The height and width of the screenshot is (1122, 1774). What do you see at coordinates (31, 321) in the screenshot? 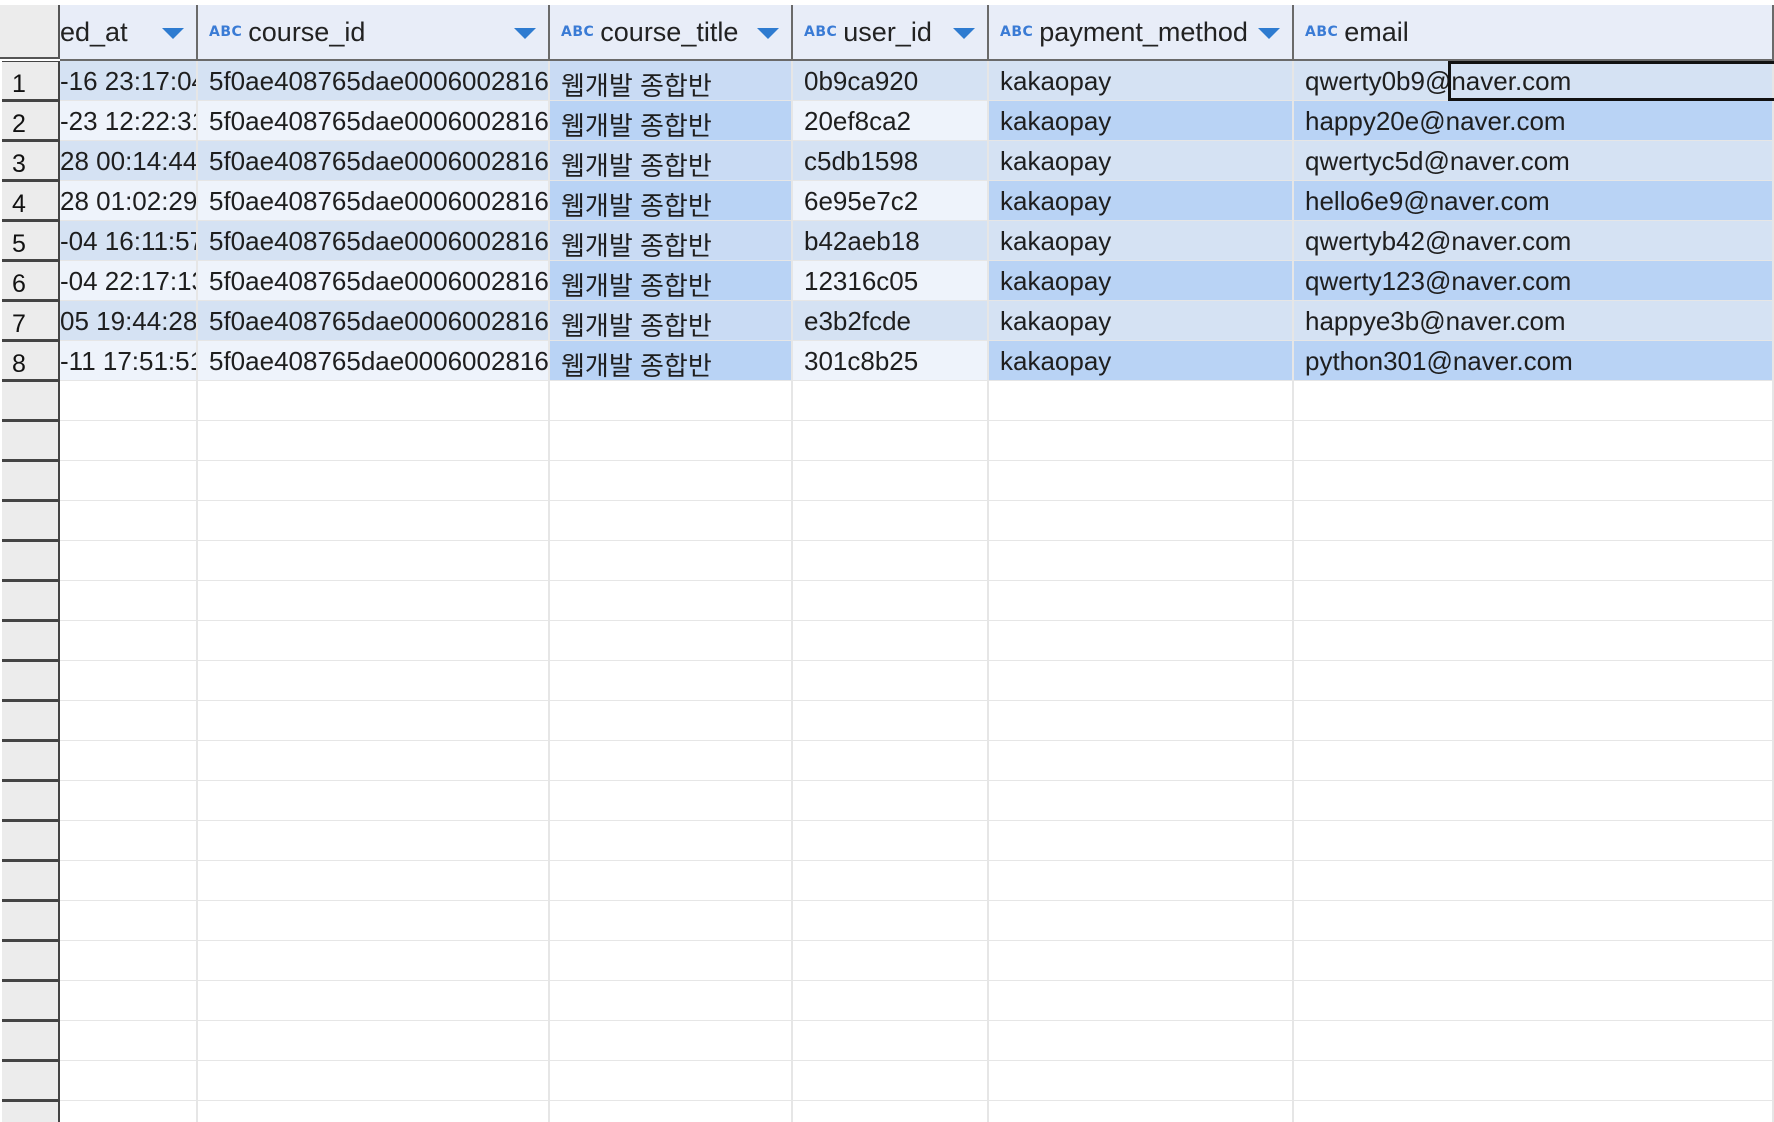
I see `row-number: 7` at bounding box center [31, 321].